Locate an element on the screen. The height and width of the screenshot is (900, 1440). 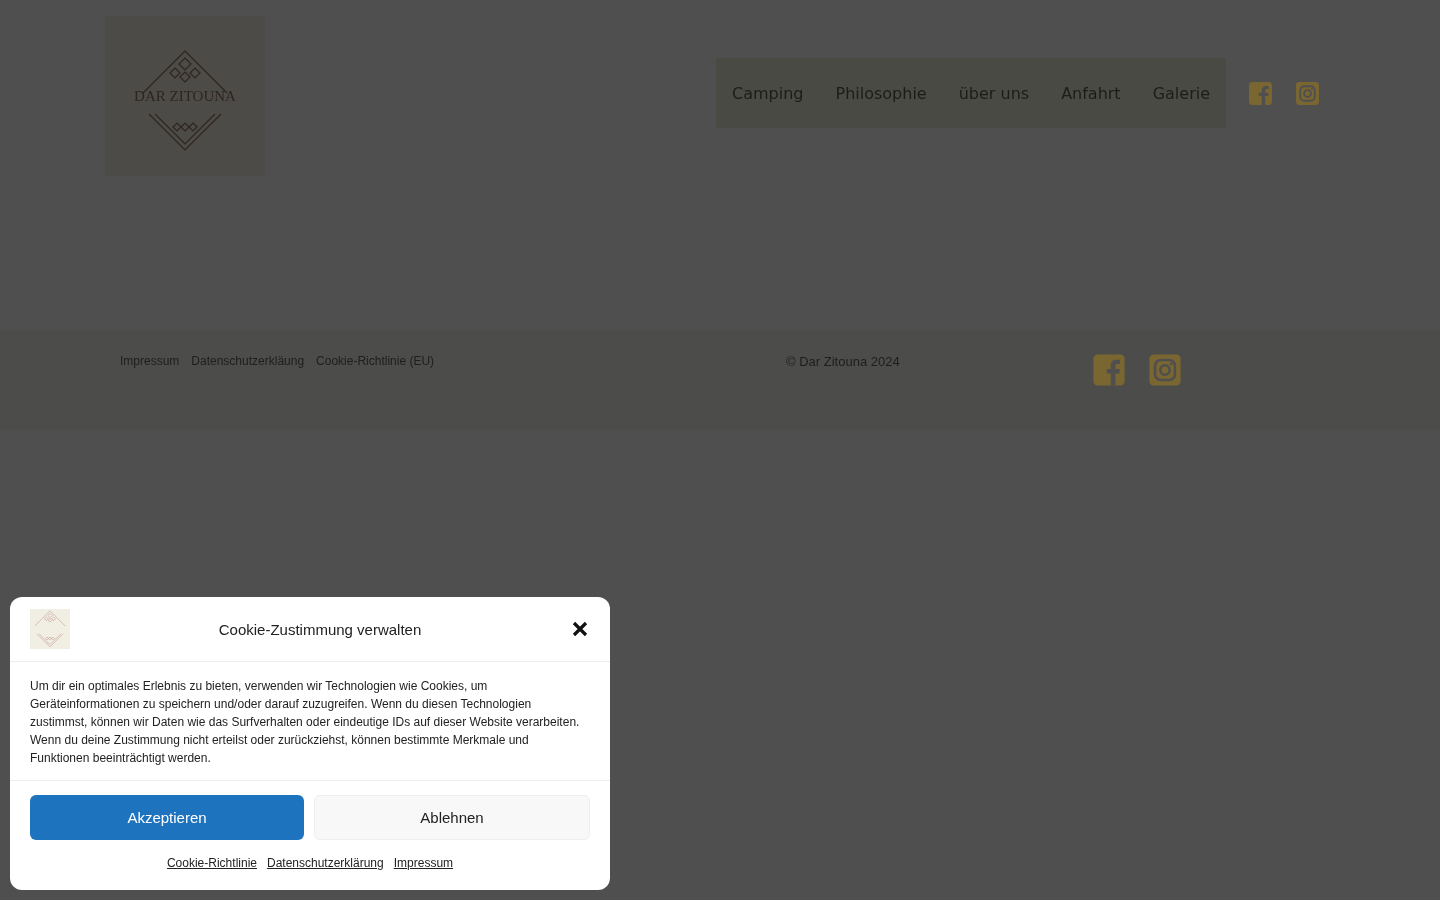
decline-button: Ablehnen is located at coordinates (452, 817).